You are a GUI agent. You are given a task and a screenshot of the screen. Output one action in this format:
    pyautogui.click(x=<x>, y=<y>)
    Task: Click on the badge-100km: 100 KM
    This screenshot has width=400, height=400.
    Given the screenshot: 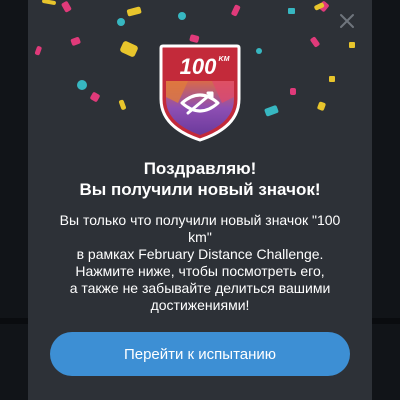 What is the action you would take?
    pyautogui.click(x=200, y=93)
    